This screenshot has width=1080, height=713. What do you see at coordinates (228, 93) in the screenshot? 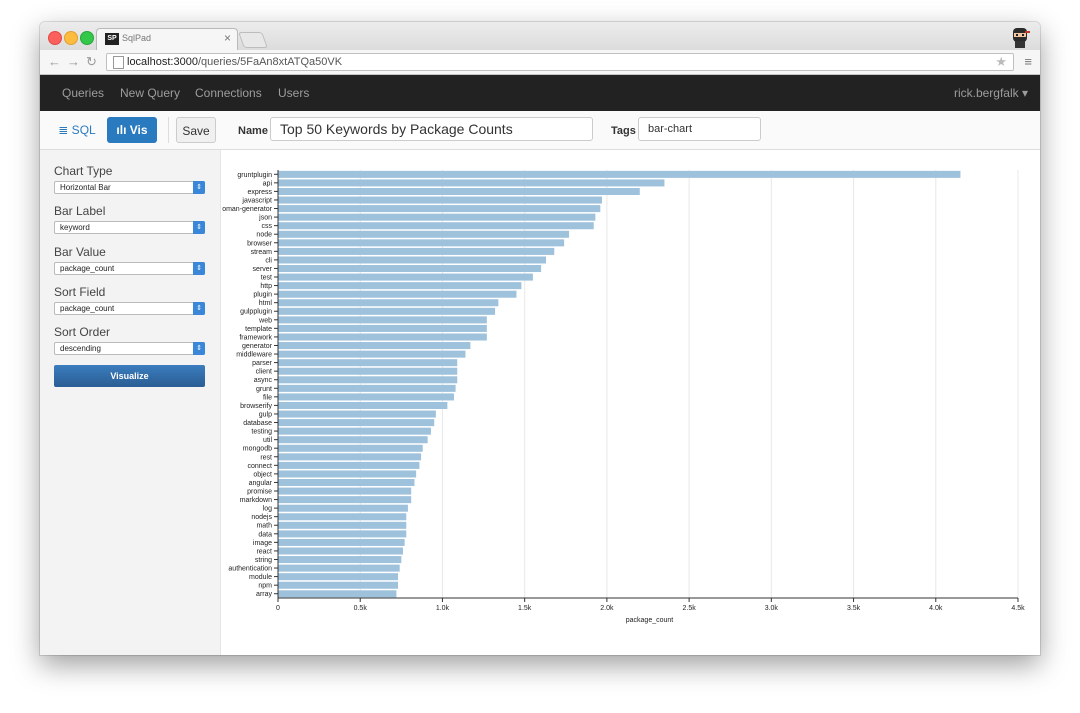
I see `nav-link-connections: Connections` at bounding box center [228, 93].